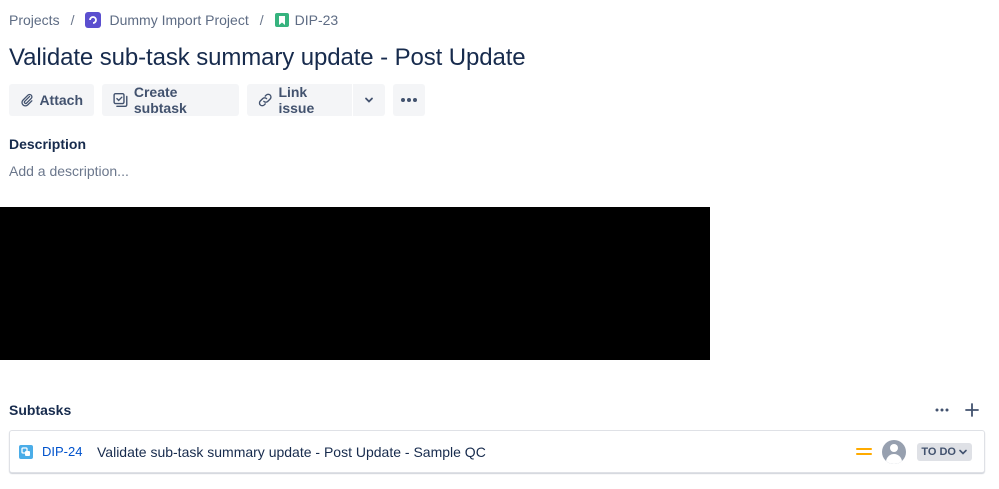  Describe the element at coordinates (61, 100) in the screenshot. I see `attach-label: Attach` at that location.